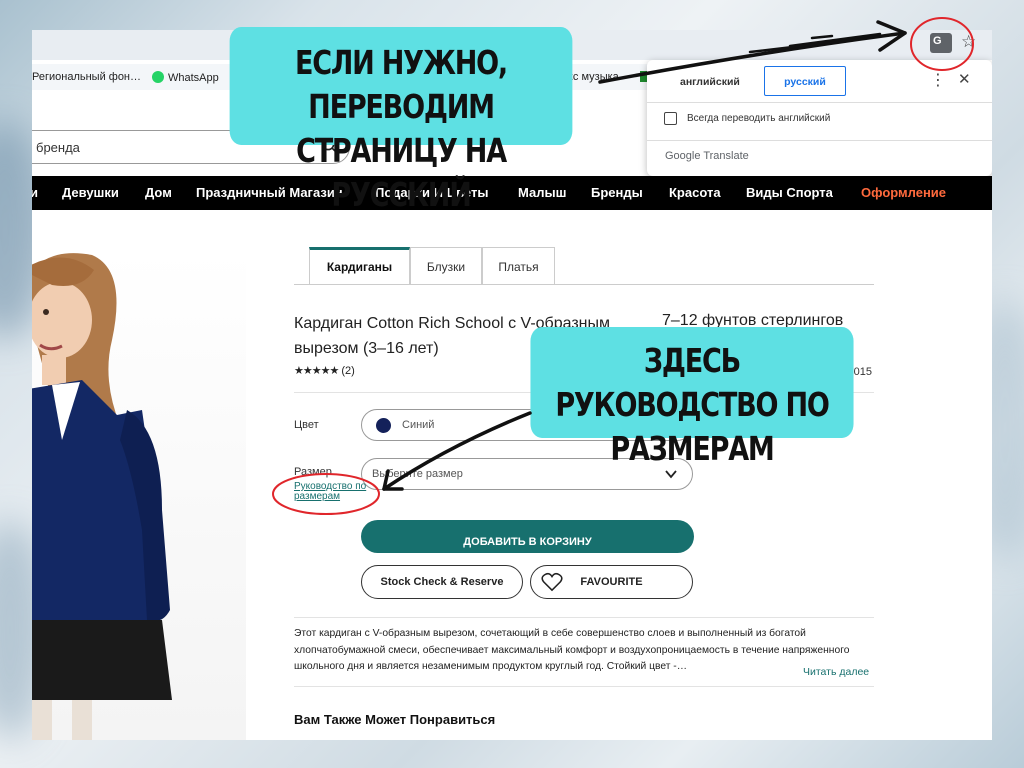  What do you see at coordinates (102, 496) in the screenshot?
I see `girl-in-cardigan-photo` at bounding box center [102, 496].